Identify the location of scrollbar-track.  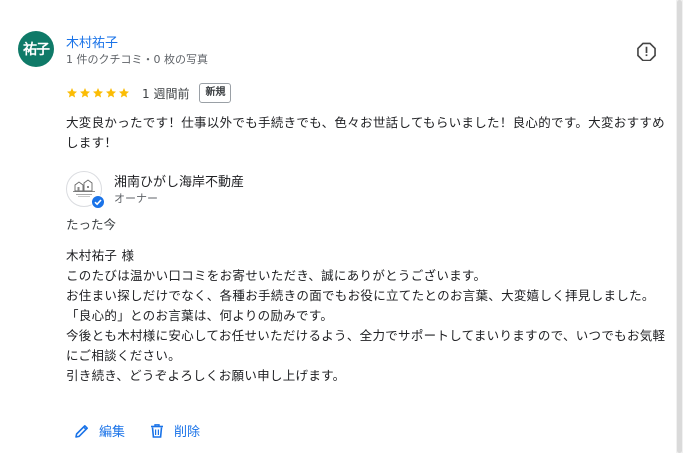
(679, 226).